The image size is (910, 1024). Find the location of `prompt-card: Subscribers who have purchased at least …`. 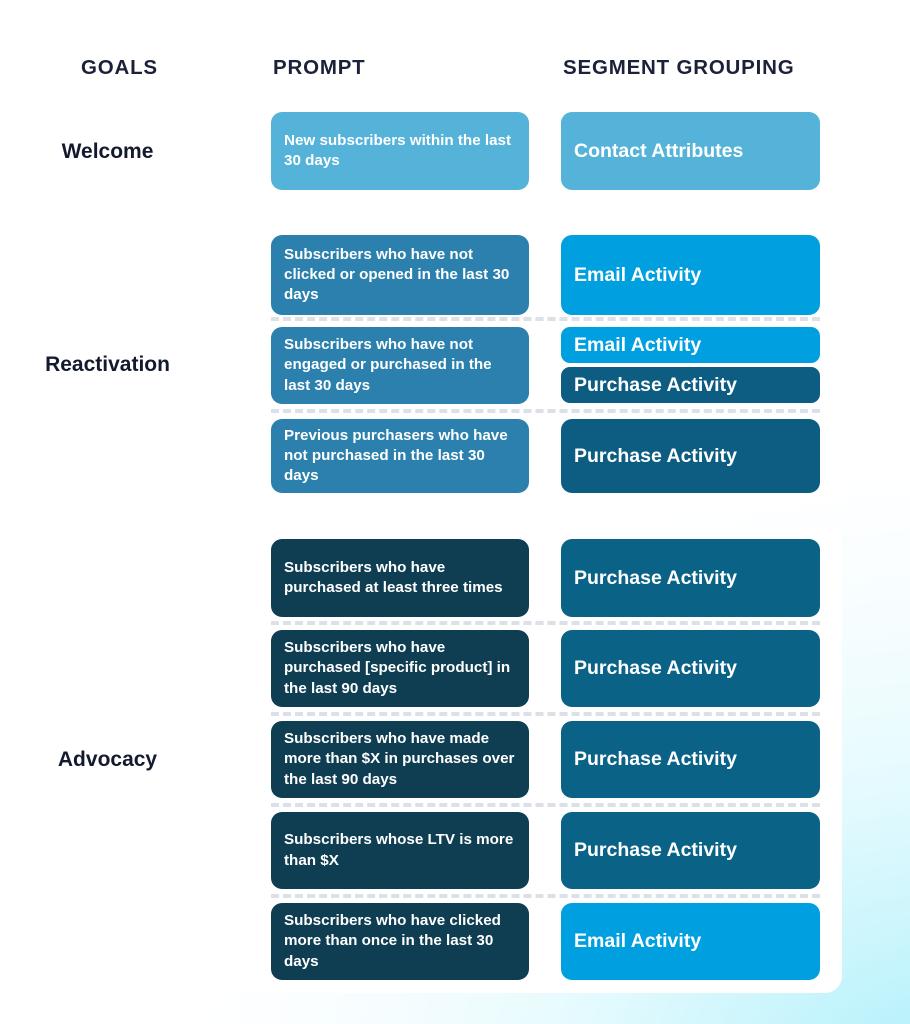

prompt-card: Subscribers who have purchased at least … is located at coordinates (400, 578).